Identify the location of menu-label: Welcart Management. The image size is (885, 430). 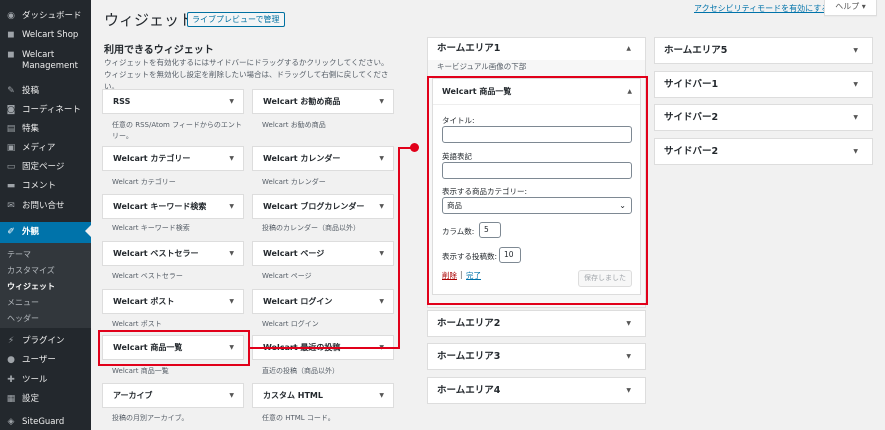
(50, 60).